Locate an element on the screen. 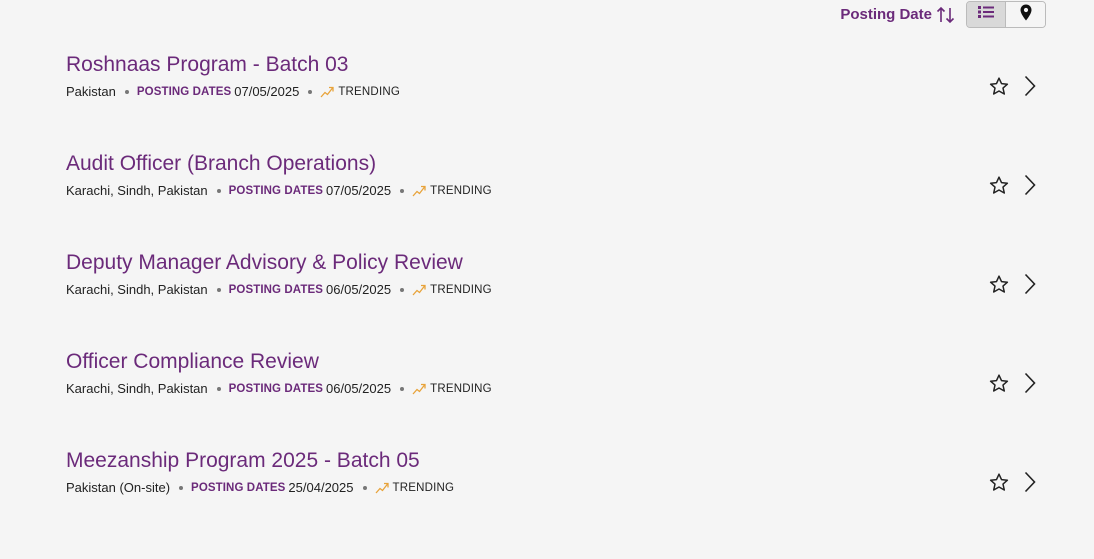 The image size is (1094, 559). view-toggle is located at coordinates (1006, 14).